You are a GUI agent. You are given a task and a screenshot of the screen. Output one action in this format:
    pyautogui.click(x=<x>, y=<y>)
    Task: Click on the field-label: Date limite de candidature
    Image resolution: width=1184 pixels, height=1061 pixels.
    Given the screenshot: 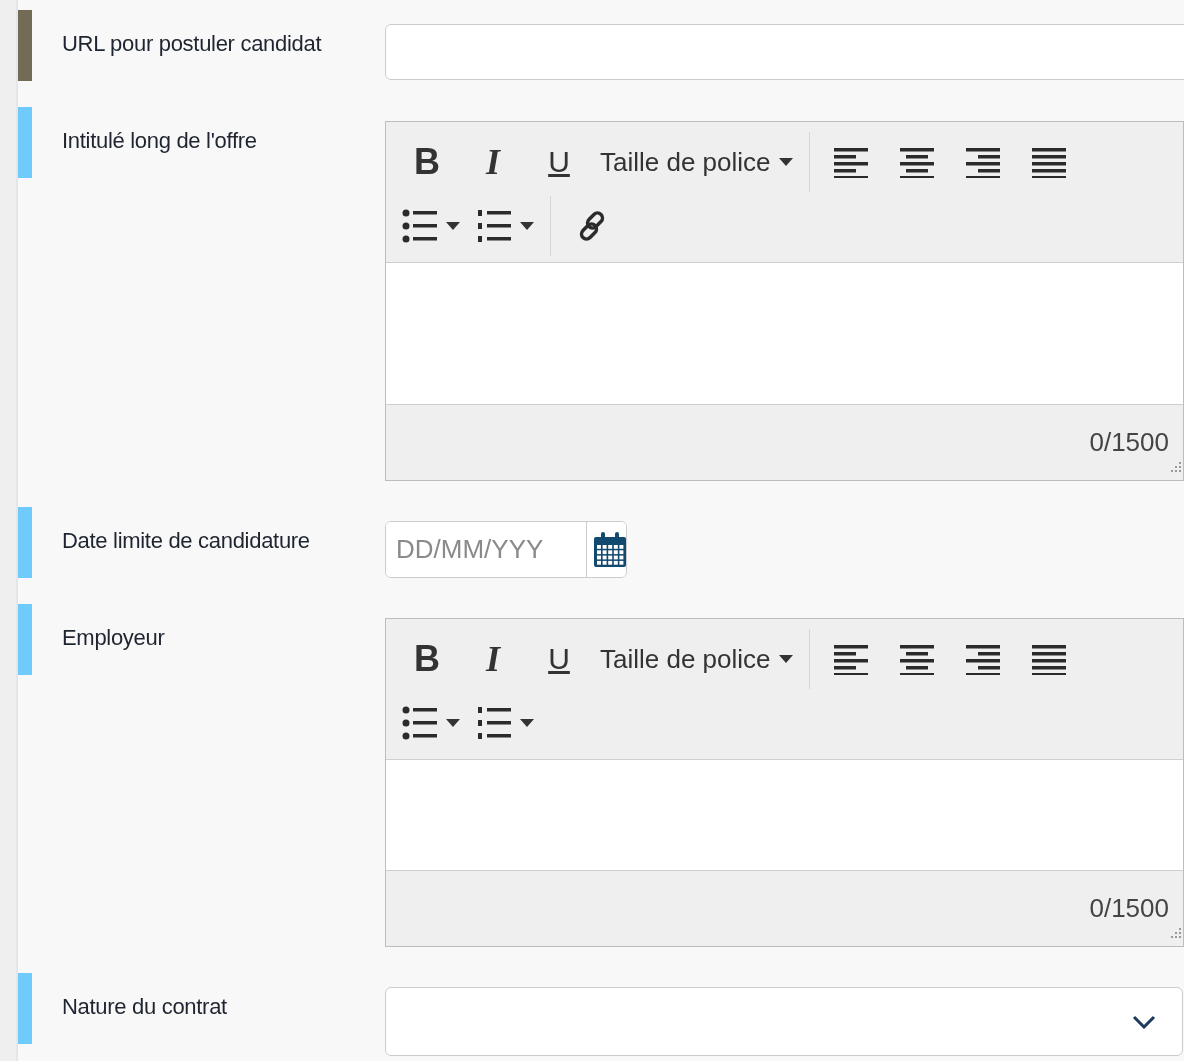 What is the action you would take?
    pyautogui.click(x=186, y=540)
    